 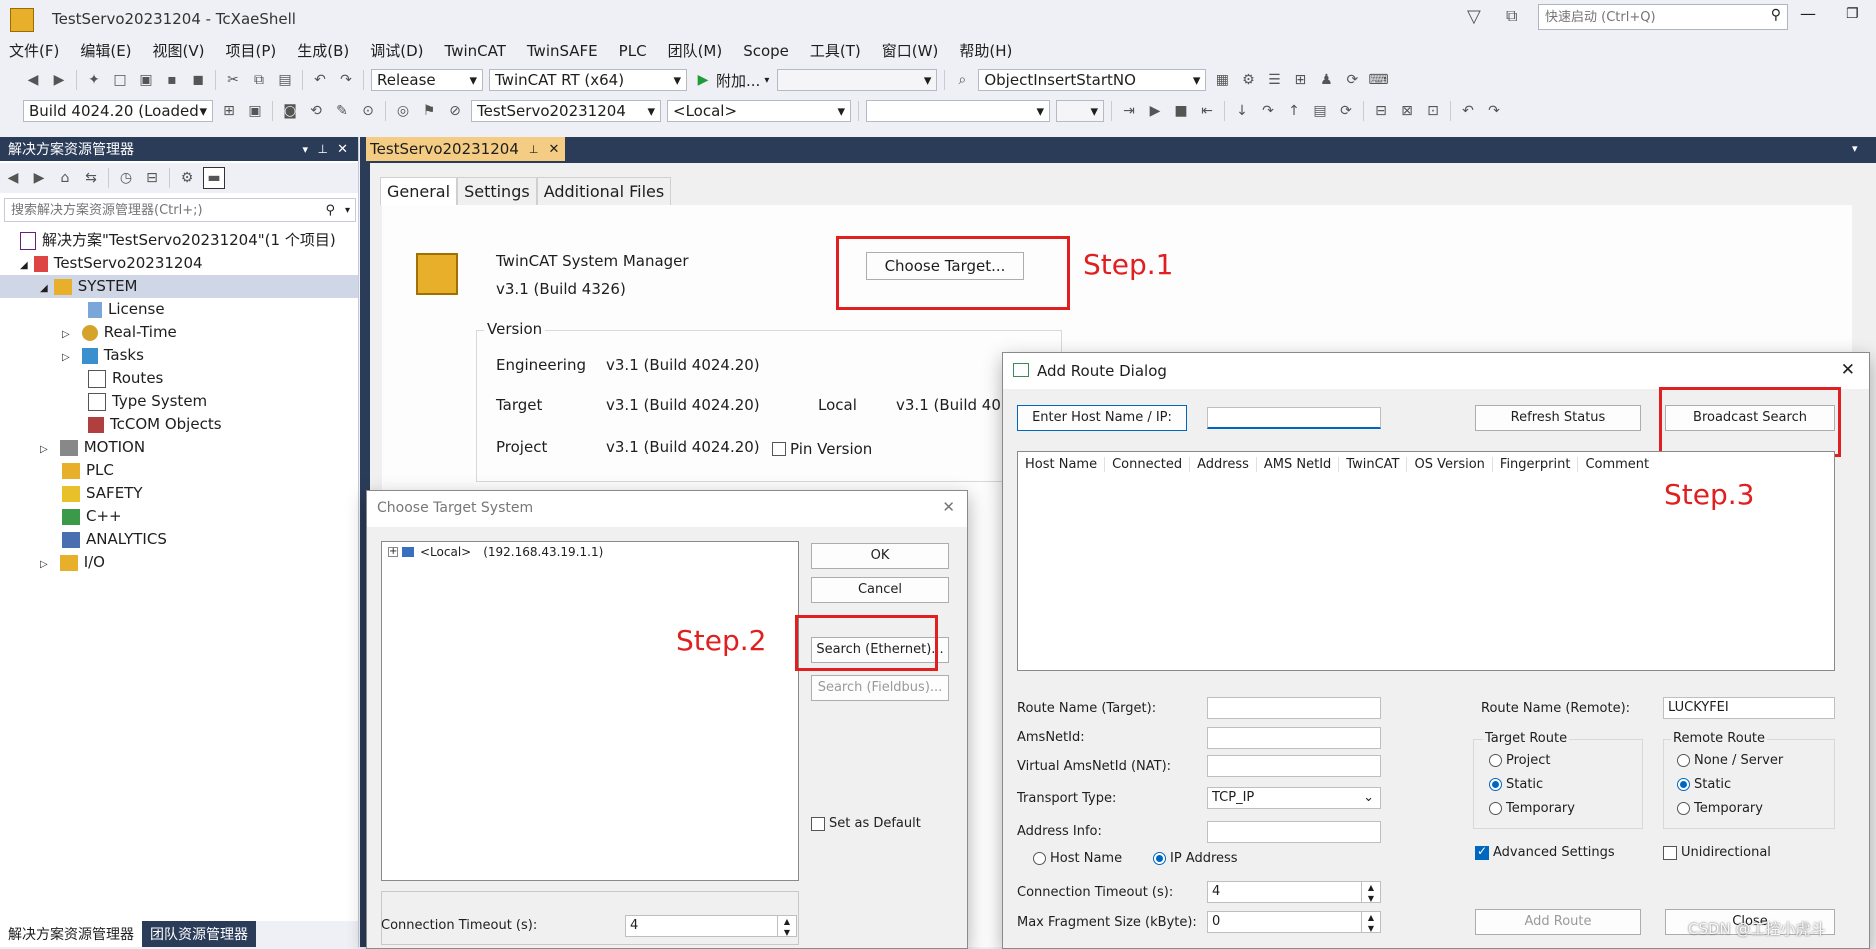 What do you see at coordinates (179, 516) in the screenshot?
I see `tree-item-cpp: C++` at bounding box center [179, 516].